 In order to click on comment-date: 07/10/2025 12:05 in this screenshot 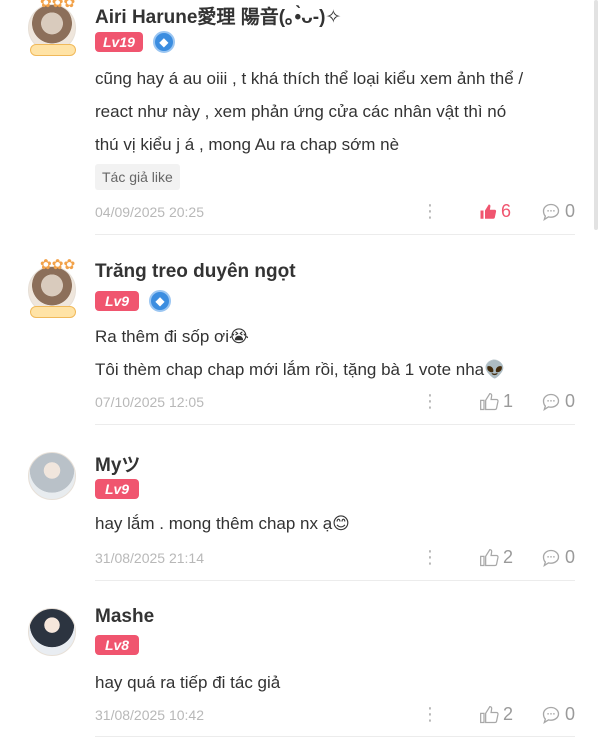, I will do `click(149, 402)`.